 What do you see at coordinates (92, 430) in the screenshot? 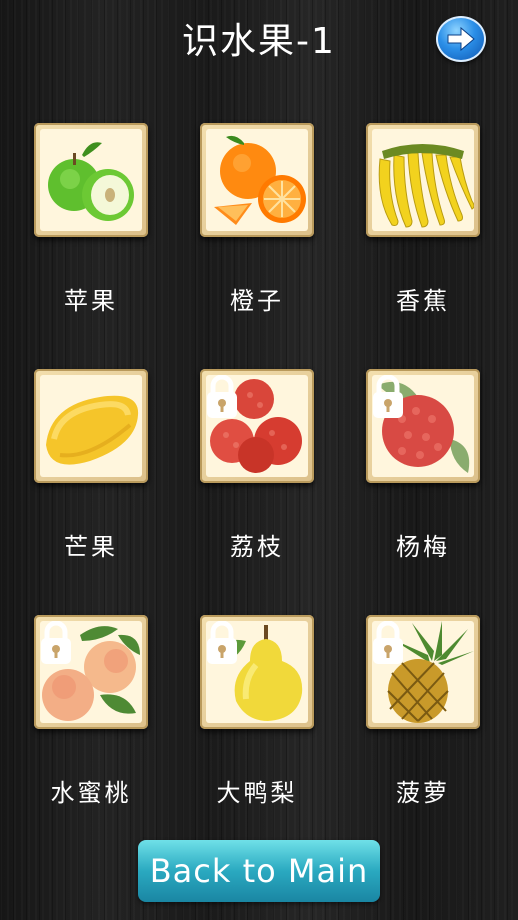
I see `mango-image` at bounding box center [92, 430].